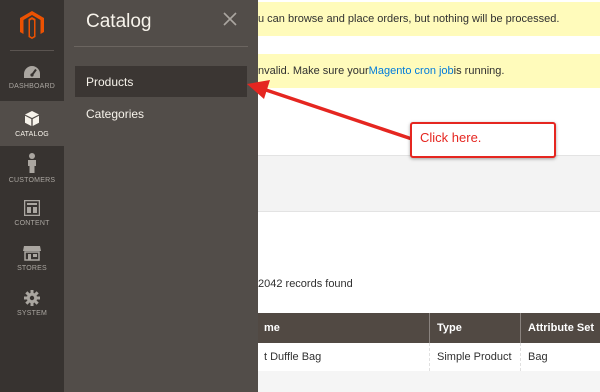 This screenshot has height=392, width=600. I want to click on nav-stores: STORES, so click(32, 258).